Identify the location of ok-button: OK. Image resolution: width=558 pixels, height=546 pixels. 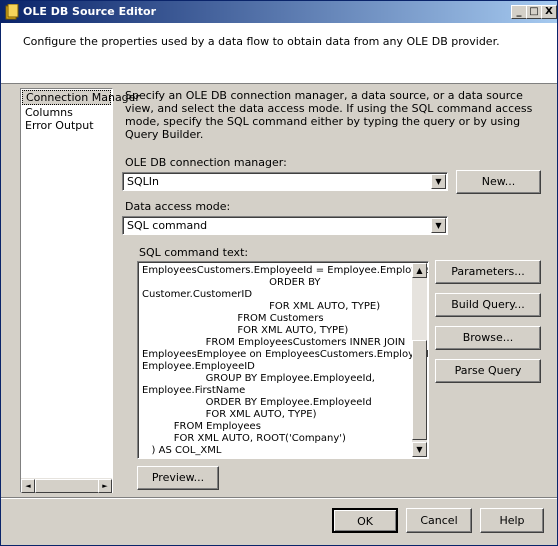
(365, 520).